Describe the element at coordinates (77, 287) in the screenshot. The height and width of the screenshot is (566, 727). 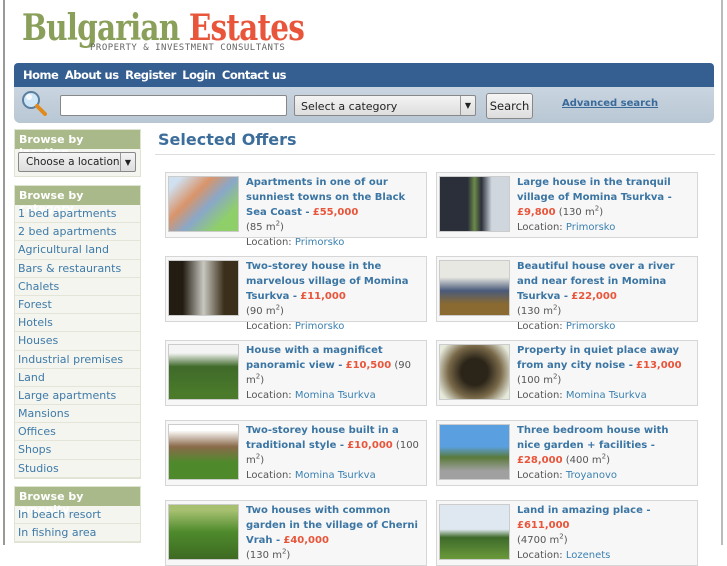
I see `sidebar-item-category: Chalets` at that location.